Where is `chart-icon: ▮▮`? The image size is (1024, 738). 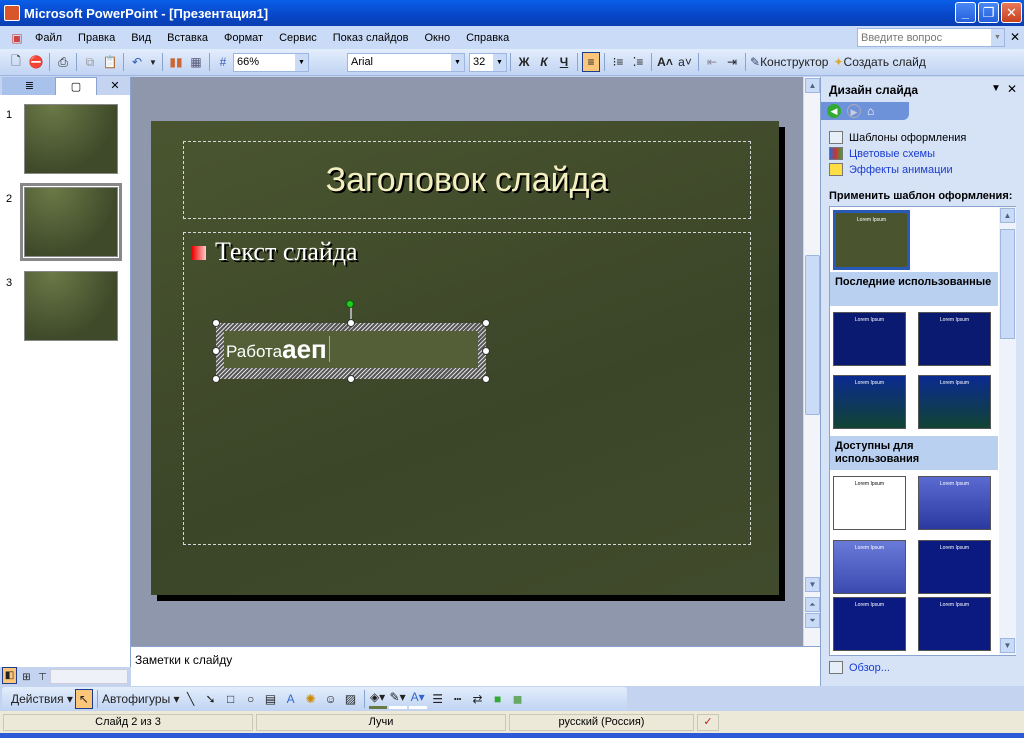
chart-icon: ▮▮ is located at coordinates (176, 62).